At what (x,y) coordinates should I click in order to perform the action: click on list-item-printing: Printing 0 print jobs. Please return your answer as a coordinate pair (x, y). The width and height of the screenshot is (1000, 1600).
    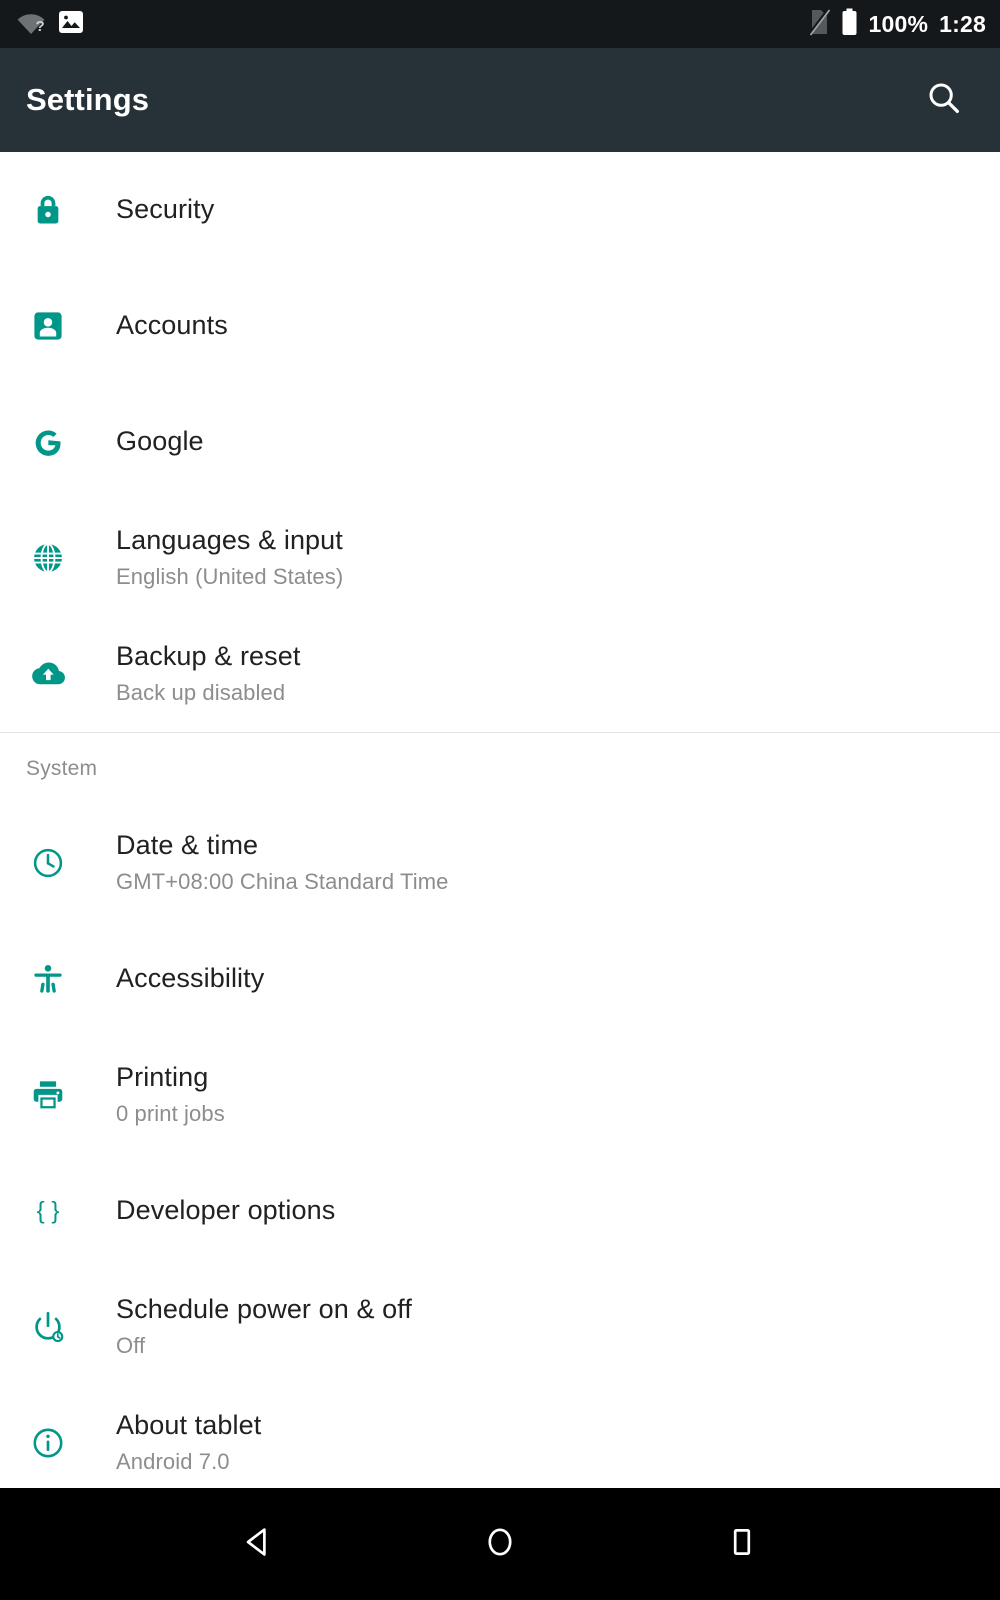
    Looking at the image, I should click on (500, 1095).